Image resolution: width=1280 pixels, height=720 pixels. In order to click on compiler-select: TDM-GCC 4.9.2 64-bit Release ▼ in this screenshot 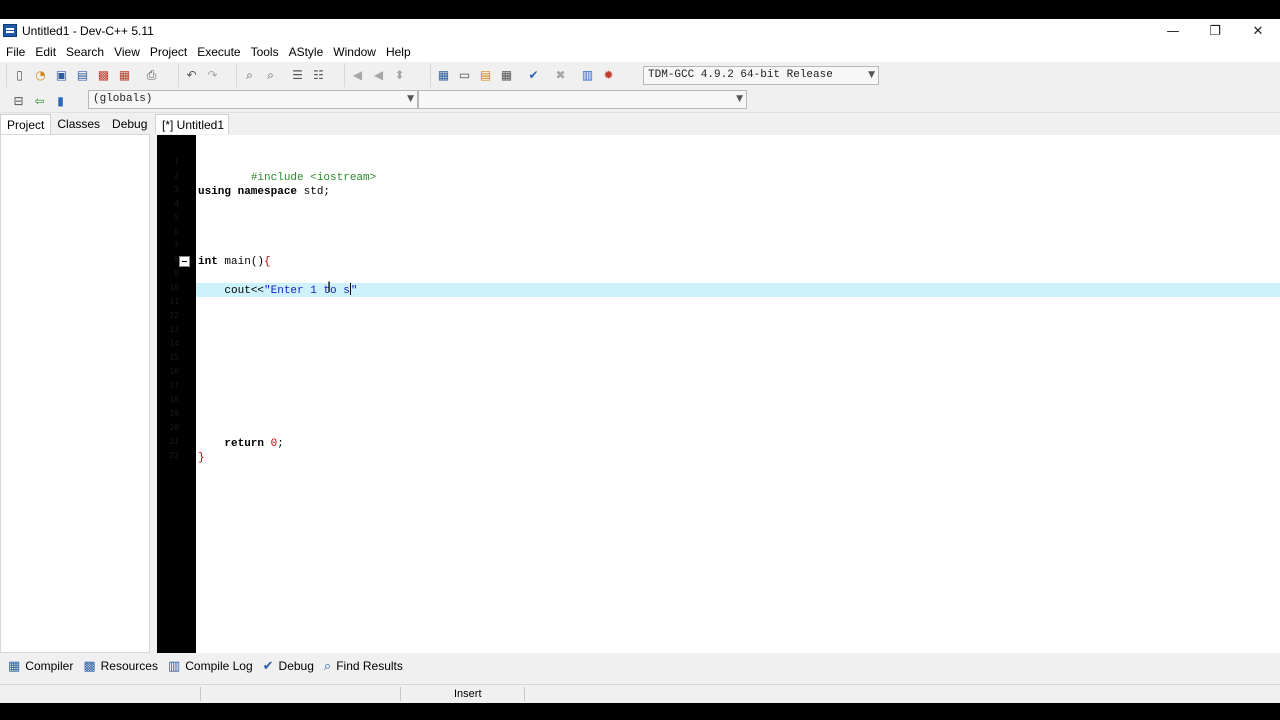, I will do `click(761, 75)`.